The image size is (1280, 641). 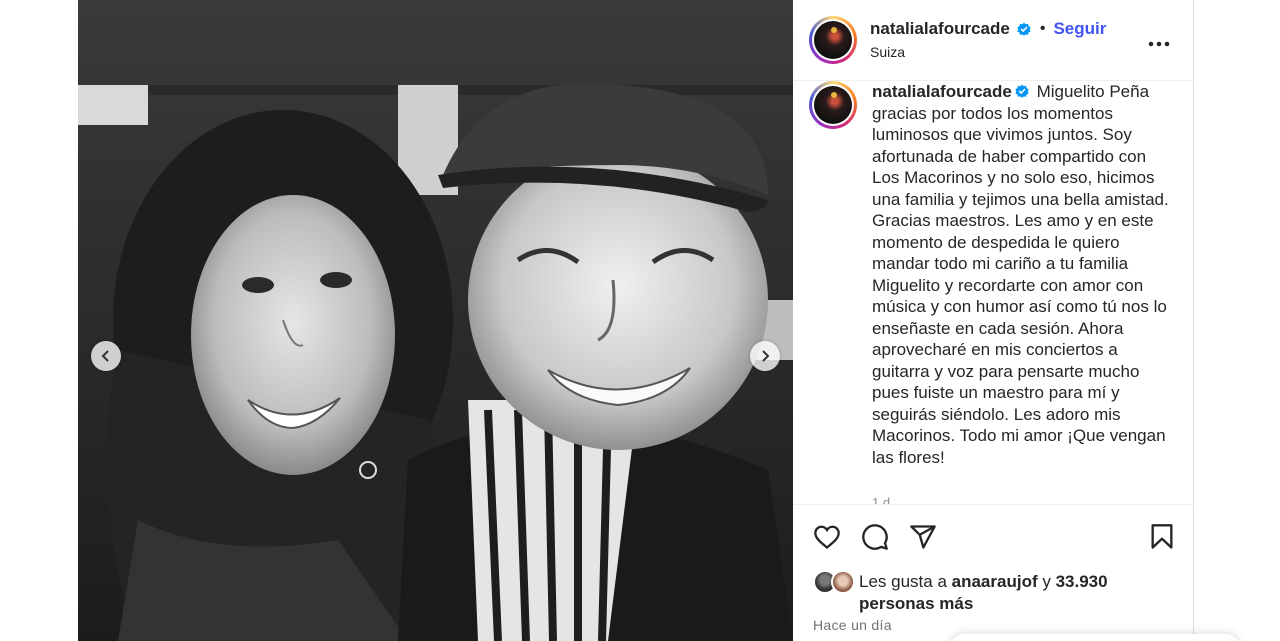 I want to click on likes-prefix: Les gusta a, so click(x=903, y=581).